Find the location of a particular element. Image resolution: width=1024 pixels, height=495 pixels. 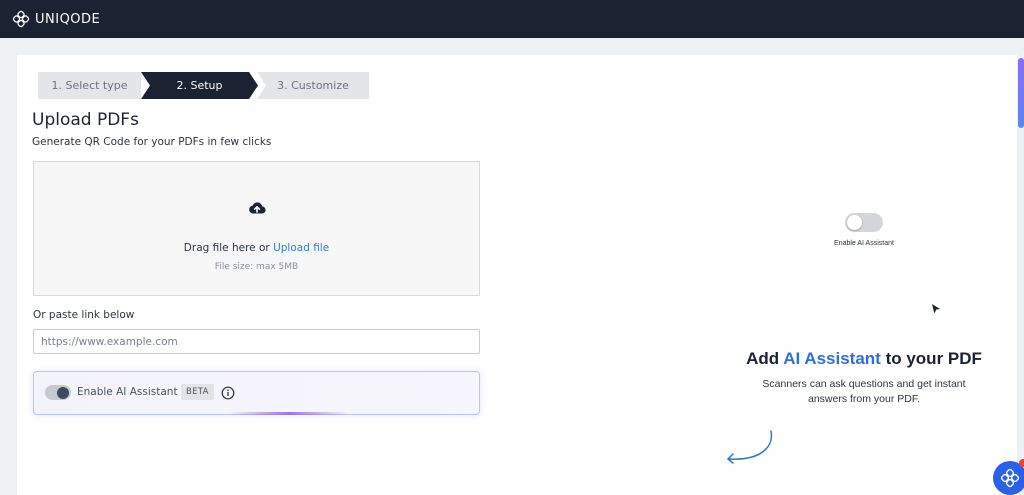

upload-file-link: Upload file is located at coordinates (301, 248).